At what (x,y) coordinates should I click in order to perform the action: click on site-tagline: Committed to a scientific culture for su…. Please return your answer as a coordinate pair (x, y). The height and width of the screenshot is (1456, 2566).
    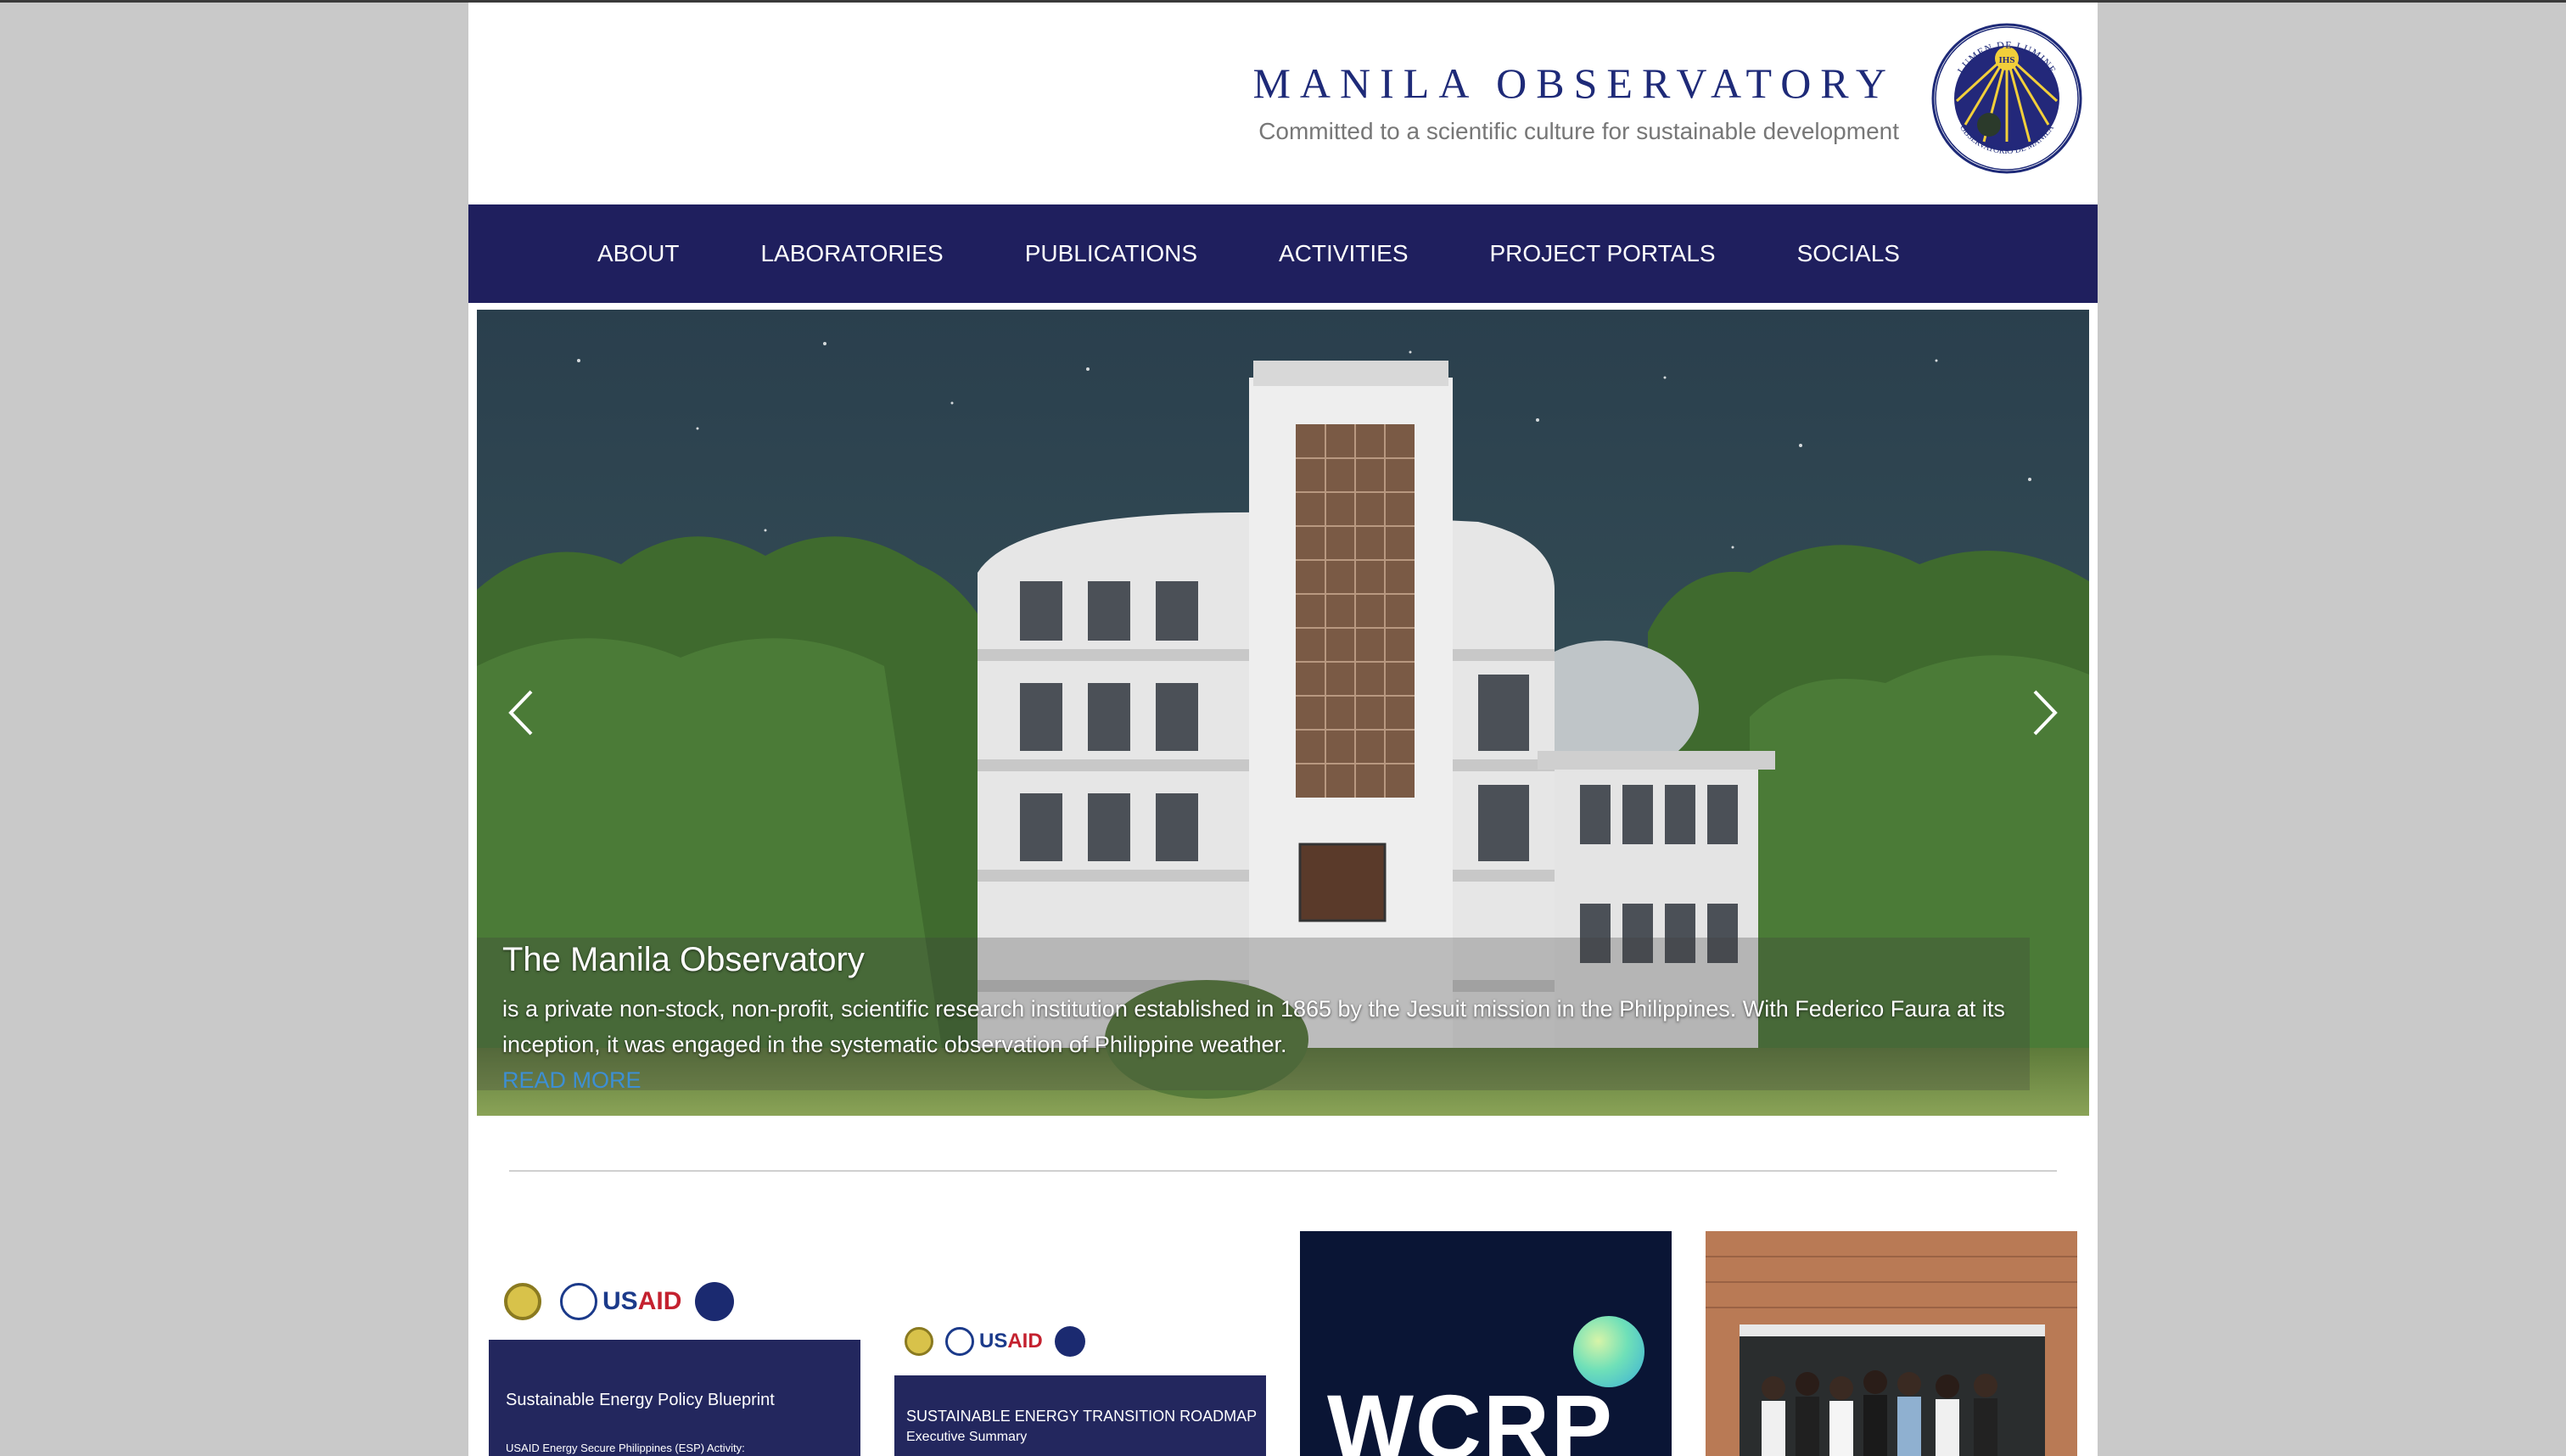
    Looking at the image, I should click on (1578, 131).